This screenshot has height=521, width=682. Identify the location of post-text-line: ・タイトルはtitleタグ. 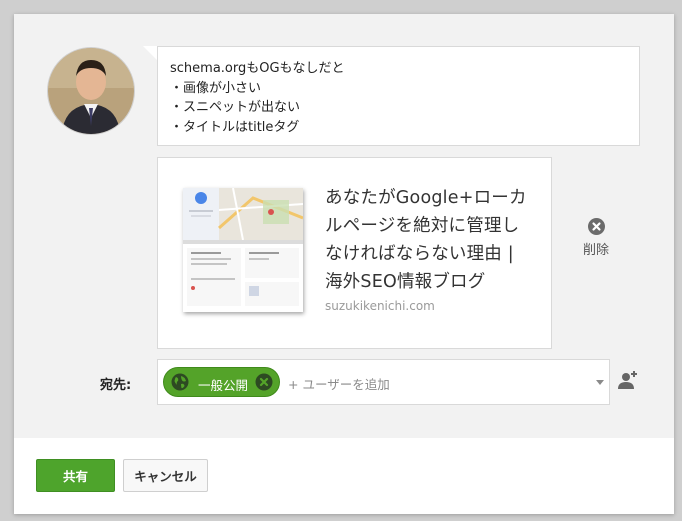
(235, 127).